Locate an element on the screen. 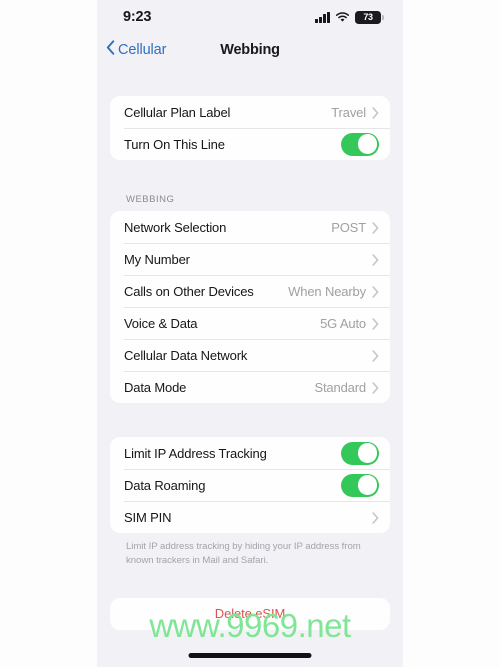 This screenshot has width=500, height=667. row-turn-on-this-line: Turn On This Line is located at coordinates (250, 144).